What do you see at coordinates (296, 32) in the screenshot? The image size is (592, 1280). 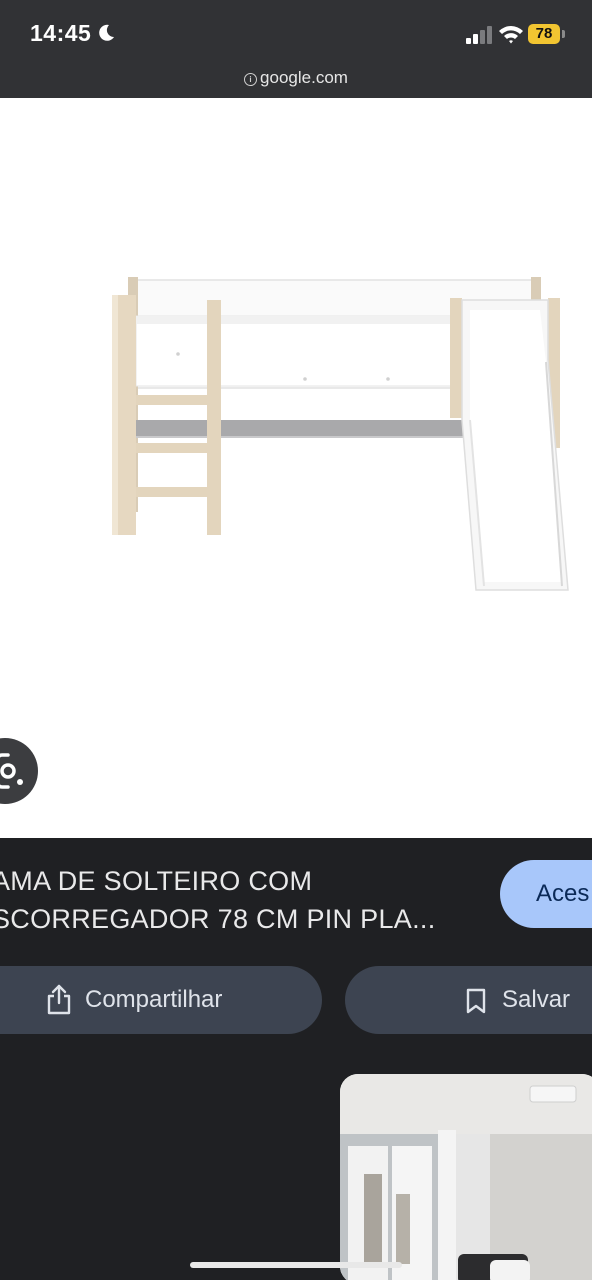 I see `status-bar: 14:45 78` at bounding box center [296, 32].